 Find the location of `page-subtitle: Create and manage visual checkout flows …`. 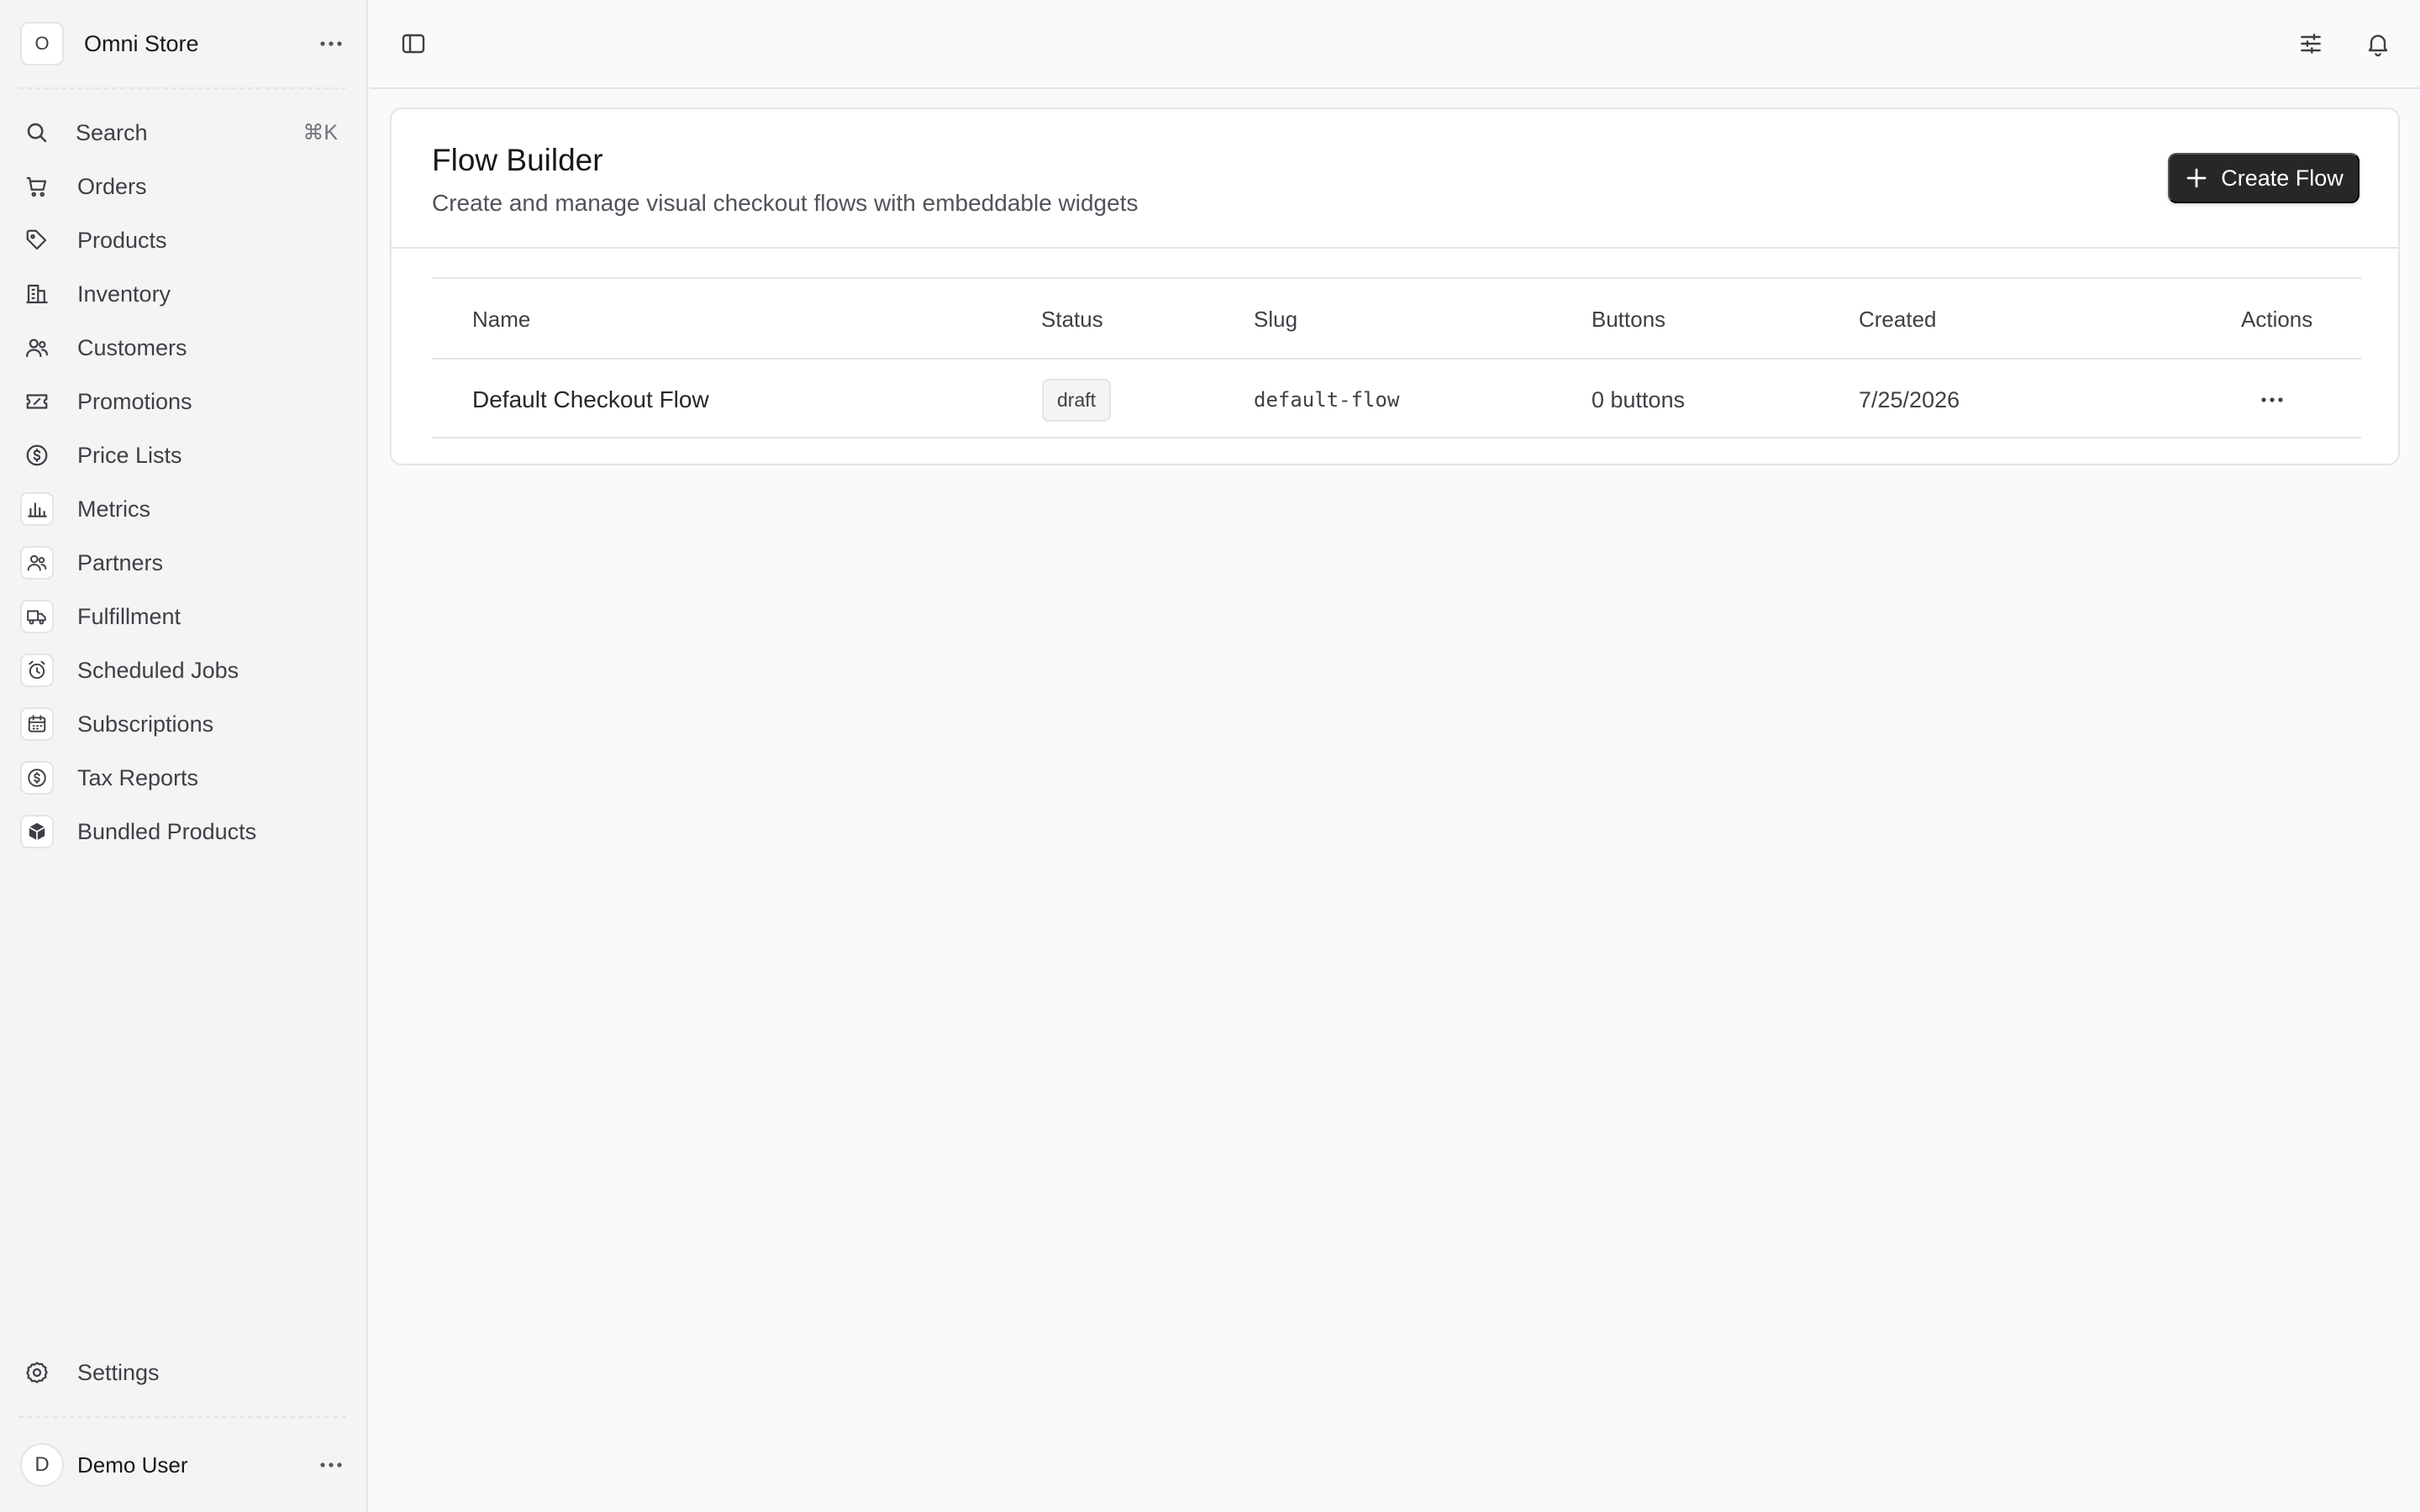

page-subtitle: Create and manage visual checkout flows … is located at coordinates (785, 203).